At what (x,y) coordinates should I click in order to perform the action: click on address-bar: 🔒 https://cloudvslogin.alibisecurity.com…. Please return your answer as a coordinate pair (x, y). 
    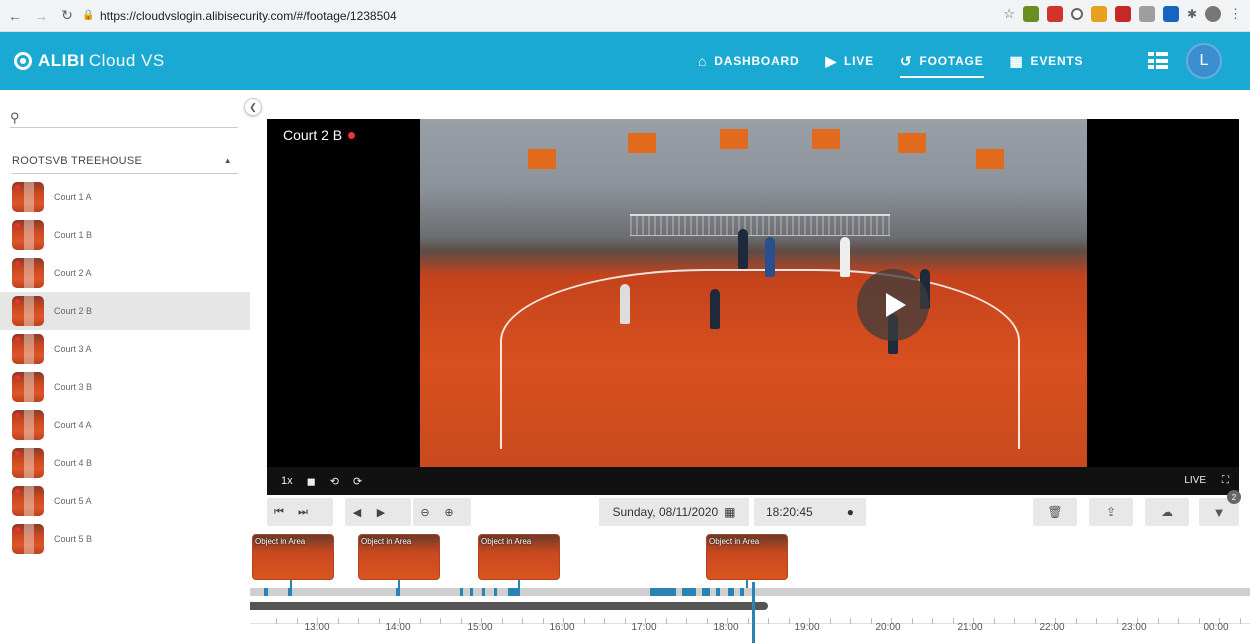
    Looking at the image, I should click on (512, 16).